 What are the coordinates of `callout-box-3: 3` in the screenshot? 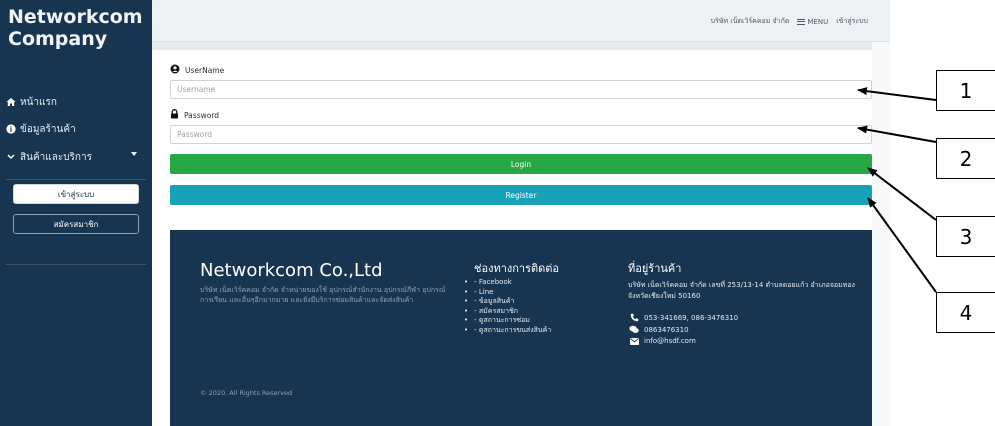 It's located at (965, 236).